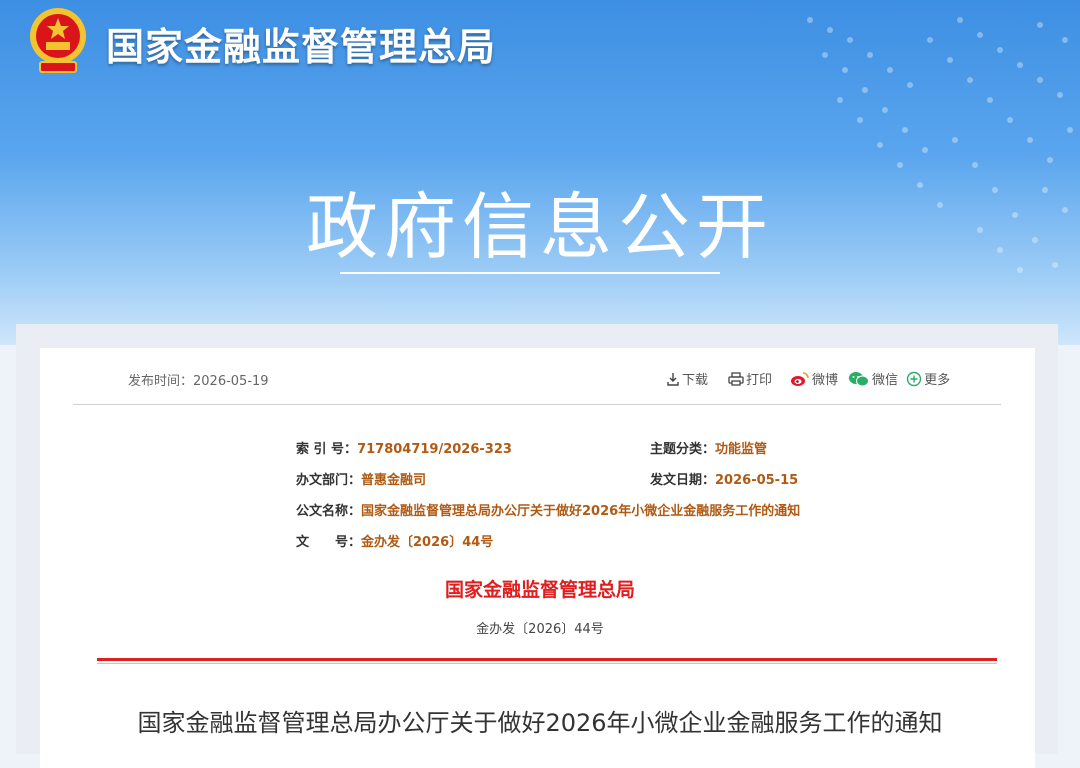  What do you see at coordinates (301, 47) in the screenshot?
I see `org-name: 国家金融监督管理总局` at bounding box center [301, 47].